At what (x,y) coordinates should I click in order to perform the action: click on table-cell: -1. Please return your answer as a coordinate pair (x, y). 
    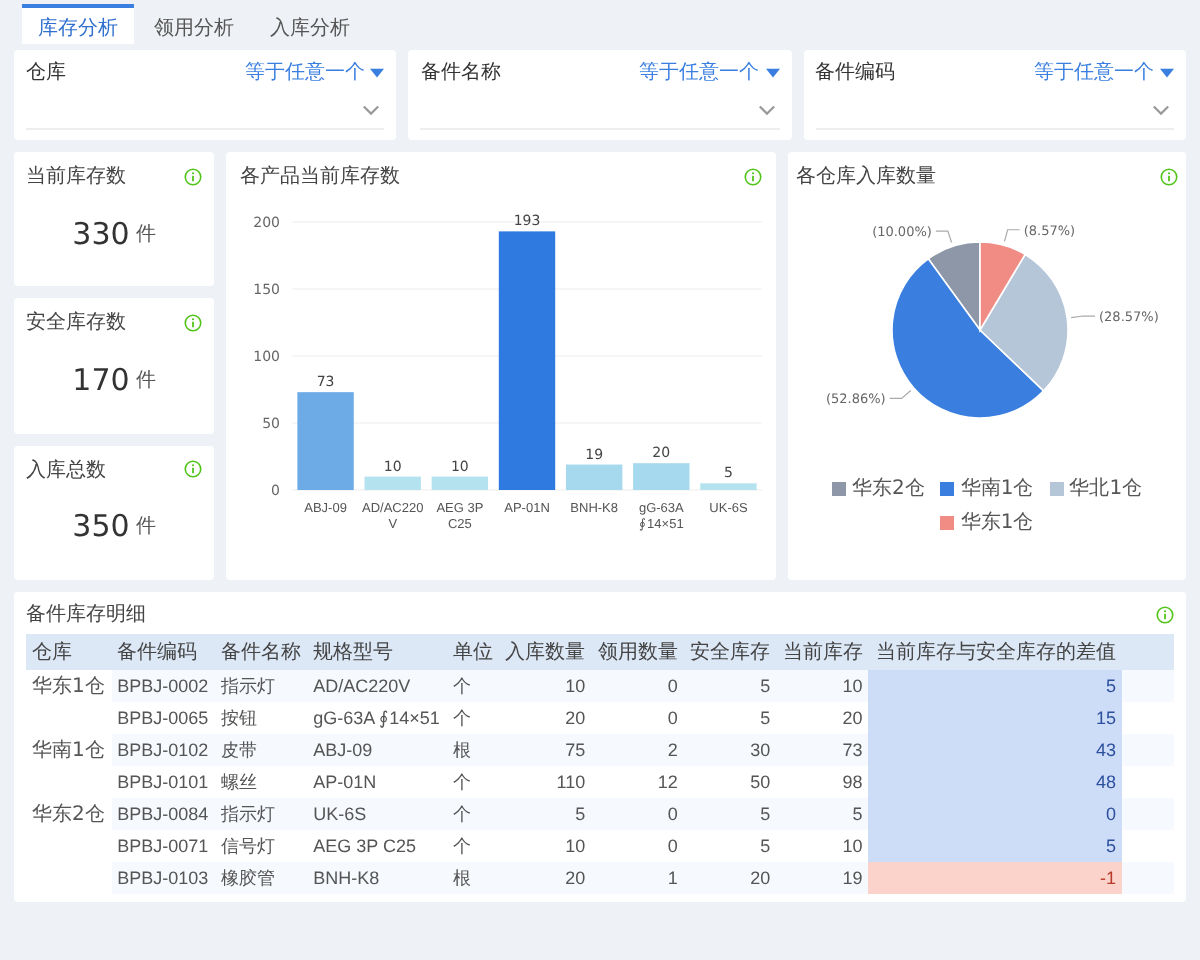
    Looking at the image, I should click on (995, 878).